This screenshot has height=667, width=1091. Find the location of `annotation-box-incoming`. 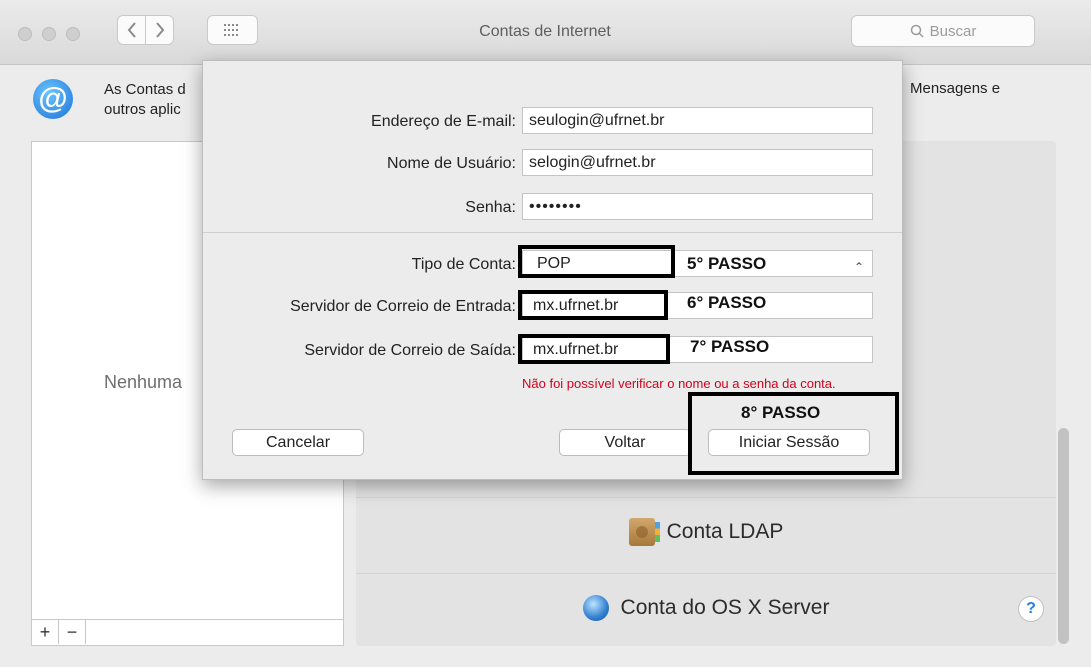

annotation-box-incoming is located at coordinates (593, 305).